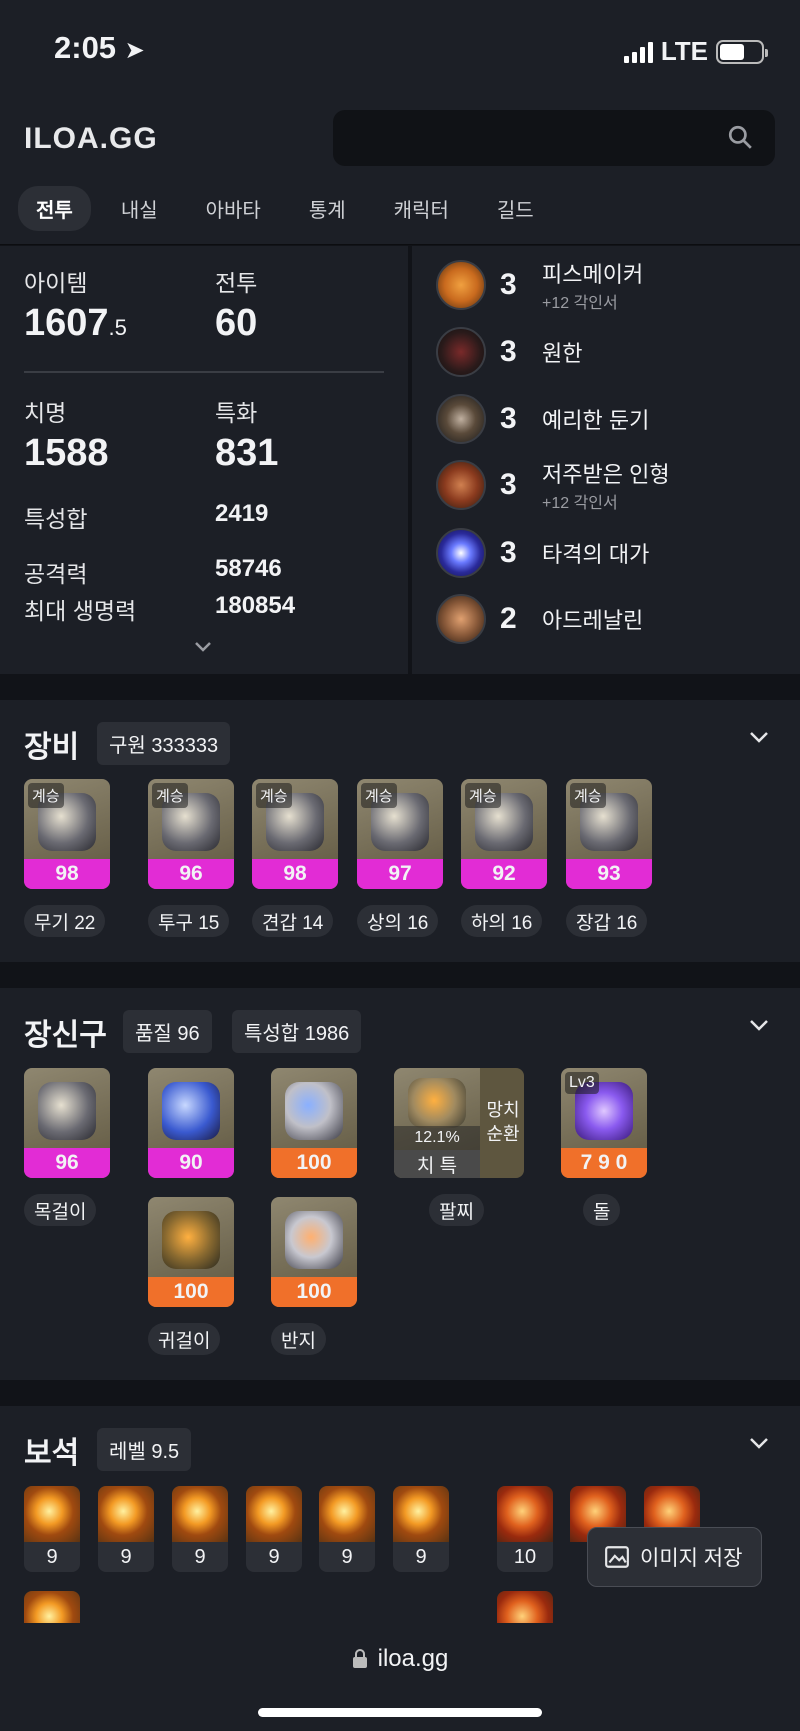 This screenshot has height=1731, width=800. Describe the element at coordinates (91, 139) in the screenshot. I see `site-logo: ILOA.GG` at that location.